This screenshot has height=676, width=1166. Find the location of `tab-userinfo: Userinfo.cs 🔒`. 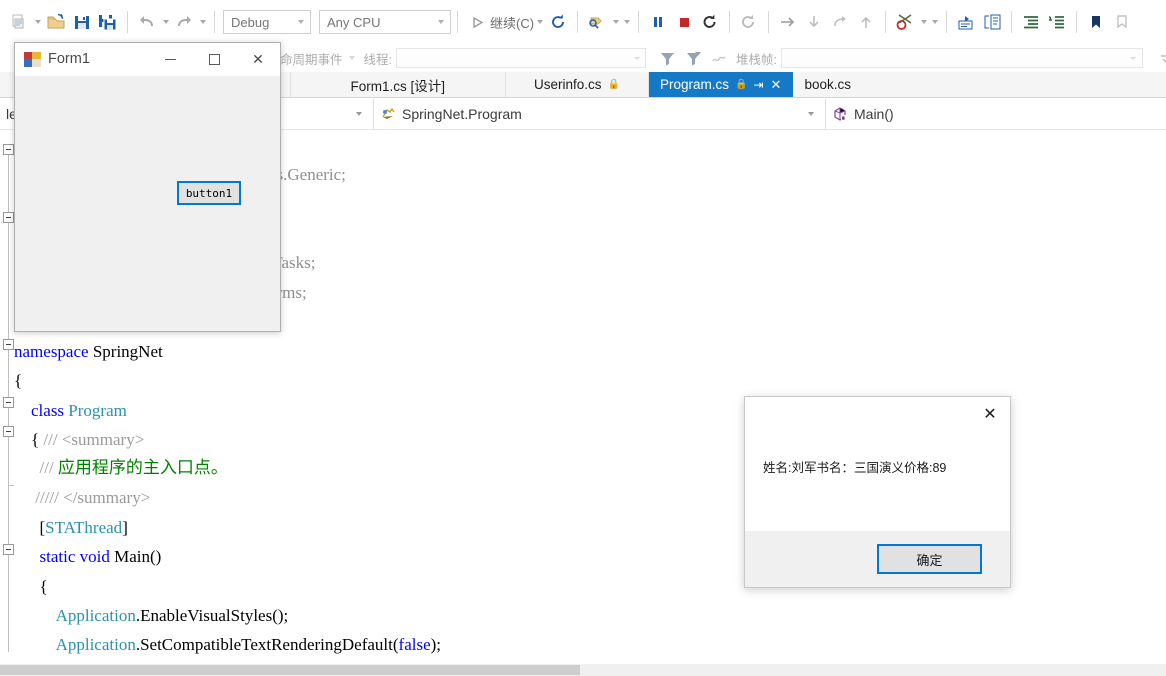

tab-userinfo: Userinfo.cs 🔒 is located at coordinates (577, 84).